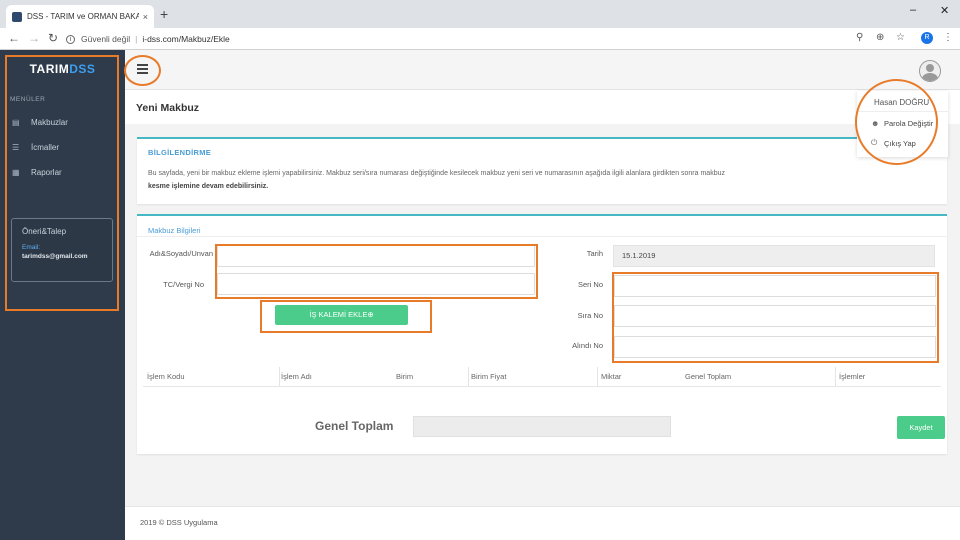 The width and height of the screenshot is (960, 540). What do you see at coordinates (181, 253) in the screenshot?
I see `name-label: Adı&Soyadı/Unvan` at bounding box center [181, 253].